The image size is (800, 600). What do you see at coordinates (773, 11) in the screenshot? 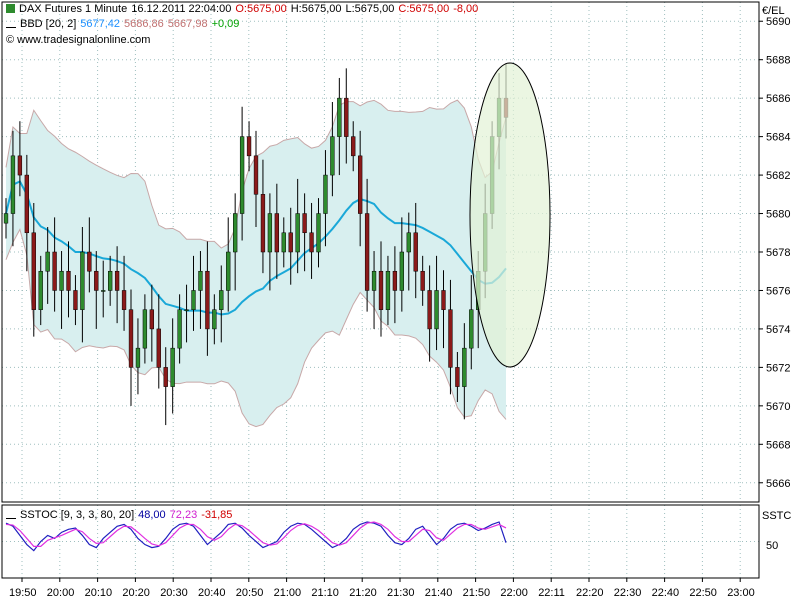
I see `price-unit-label: €/EL` at bounding box center [773, 11].